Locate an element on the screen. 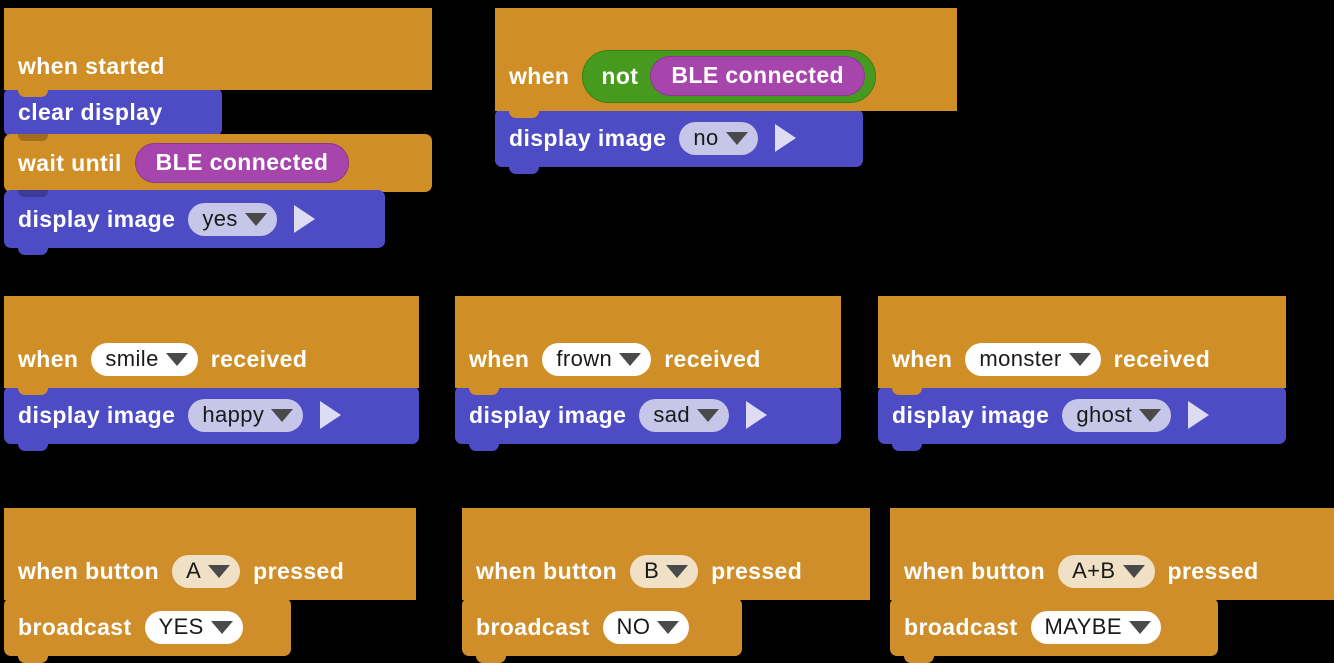 The width and height of the screenshot is (1334, 663). button-ab-script: when button A+B pressed broadcast MAYBE is located at coordinates (1112, 585).